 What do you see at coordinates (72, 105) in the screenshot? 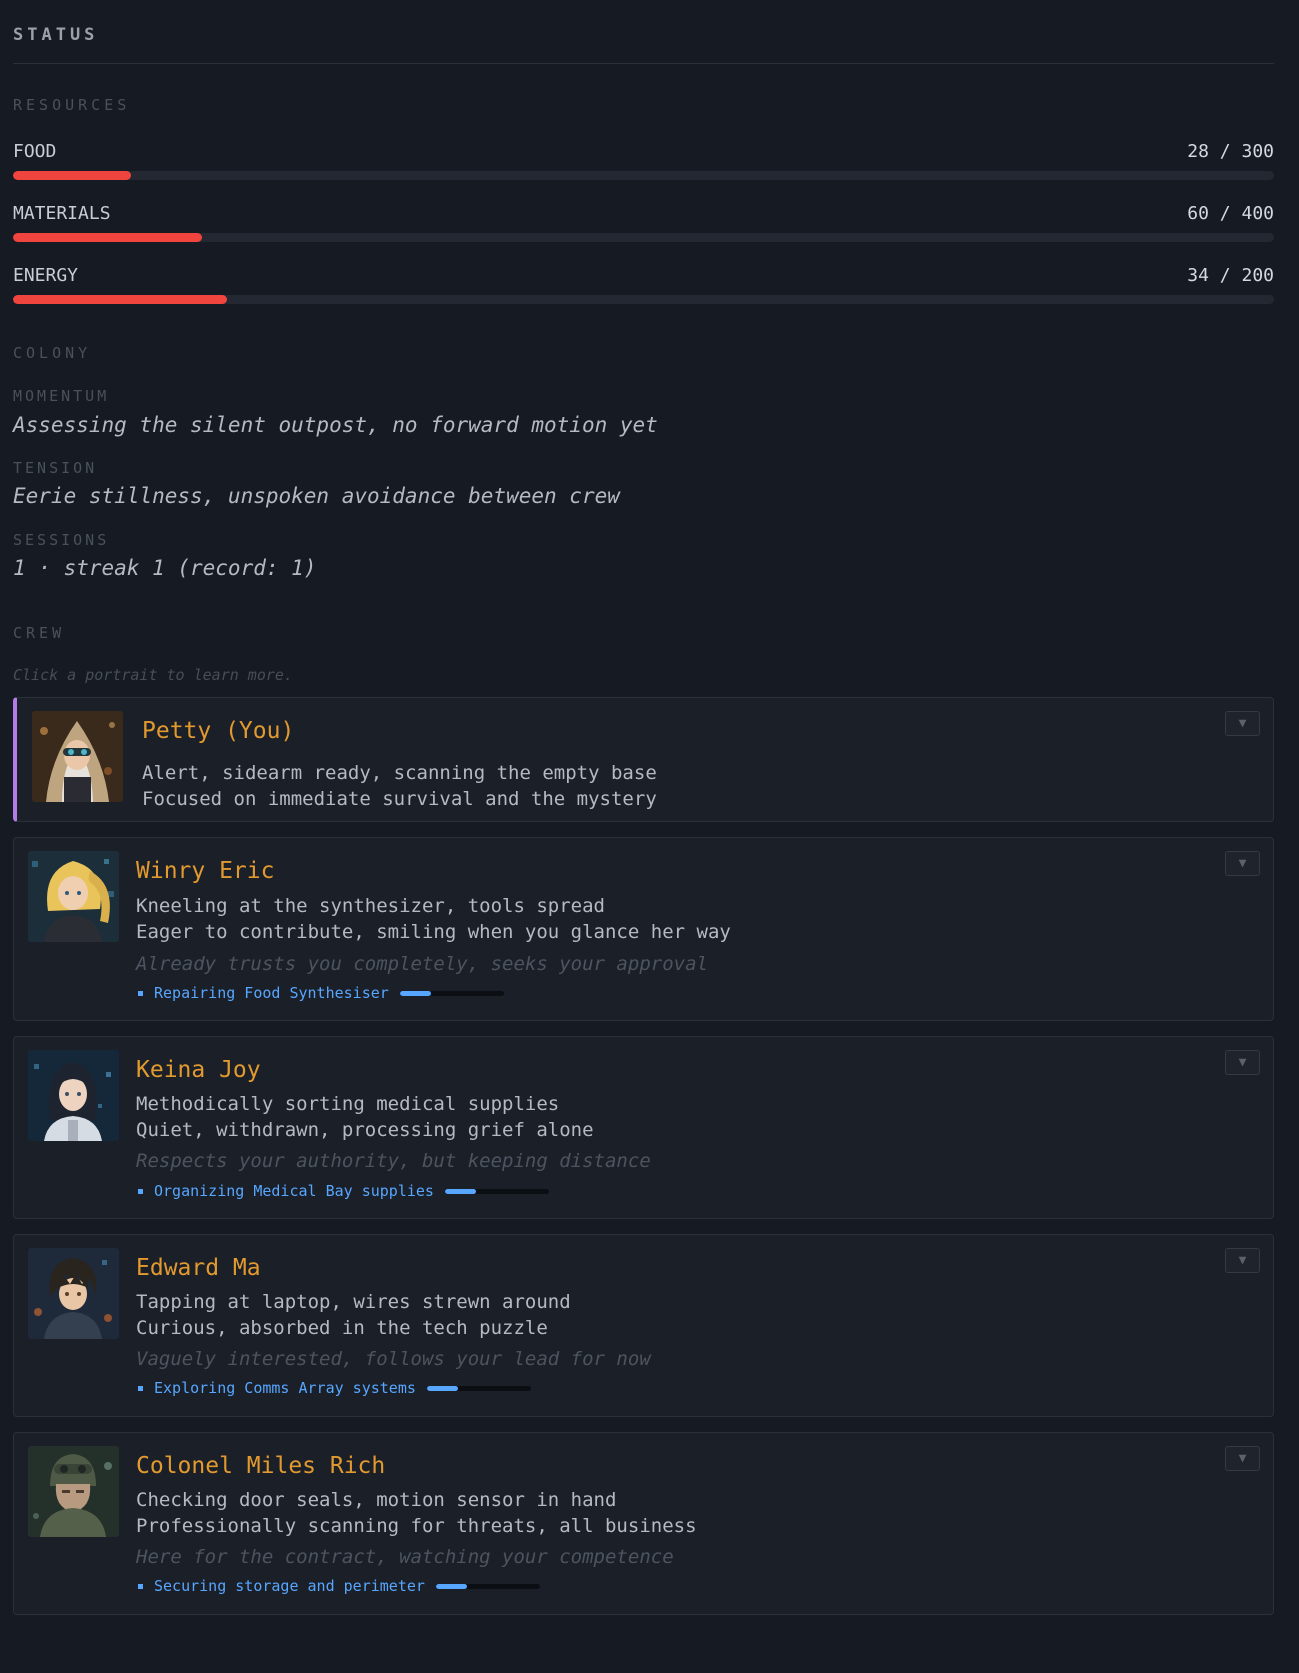
I see `resources-heading: RESOURCES` at bounding box center [72, 105].